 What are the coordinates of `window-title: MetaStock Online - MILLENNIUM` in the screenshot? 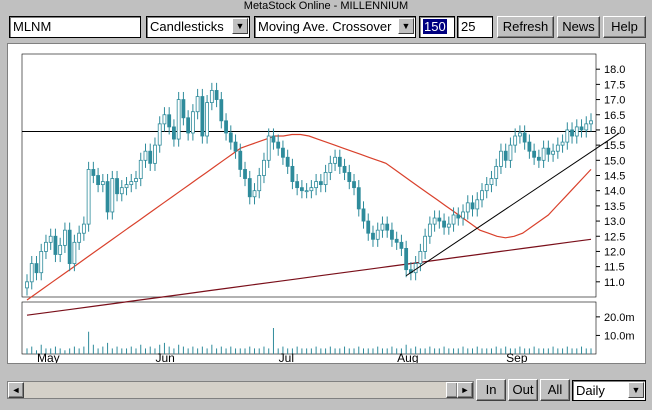 It's located at (326, 6).